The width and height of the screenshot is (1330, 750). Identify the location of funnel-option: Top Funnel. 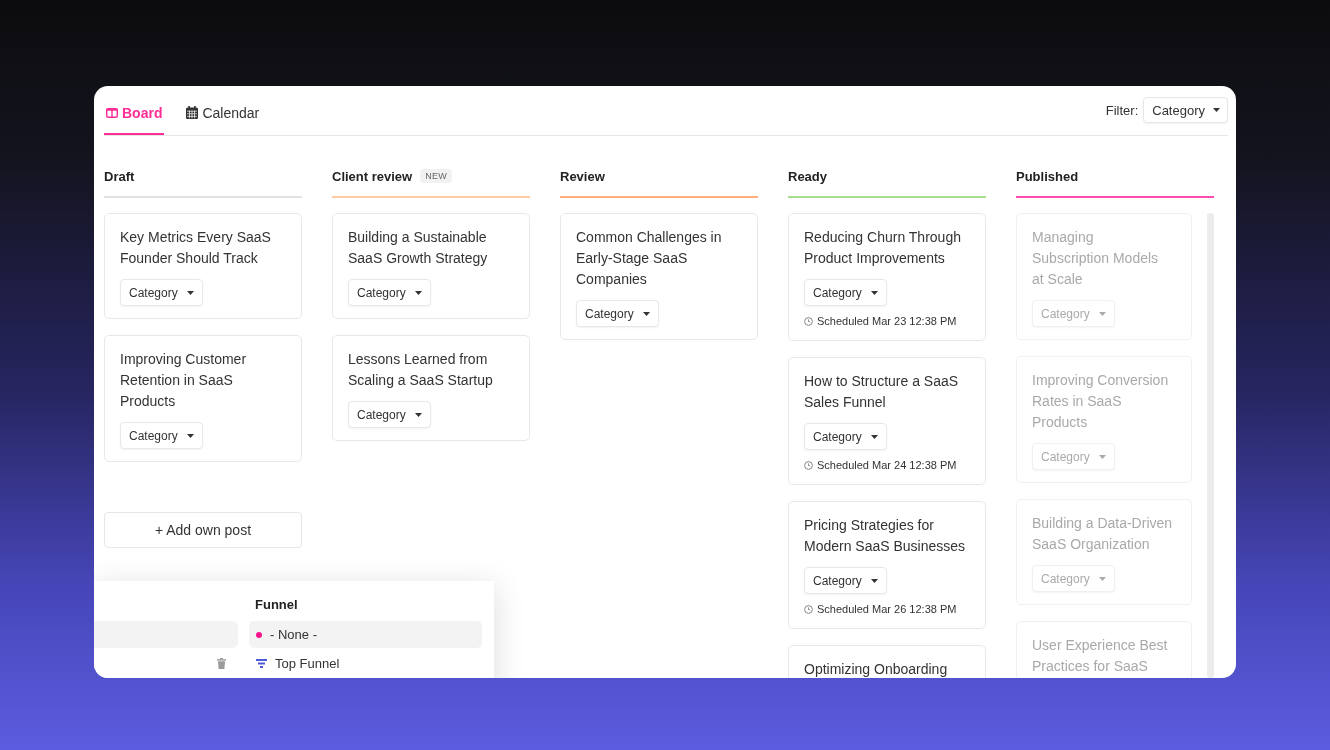
(365, 663).